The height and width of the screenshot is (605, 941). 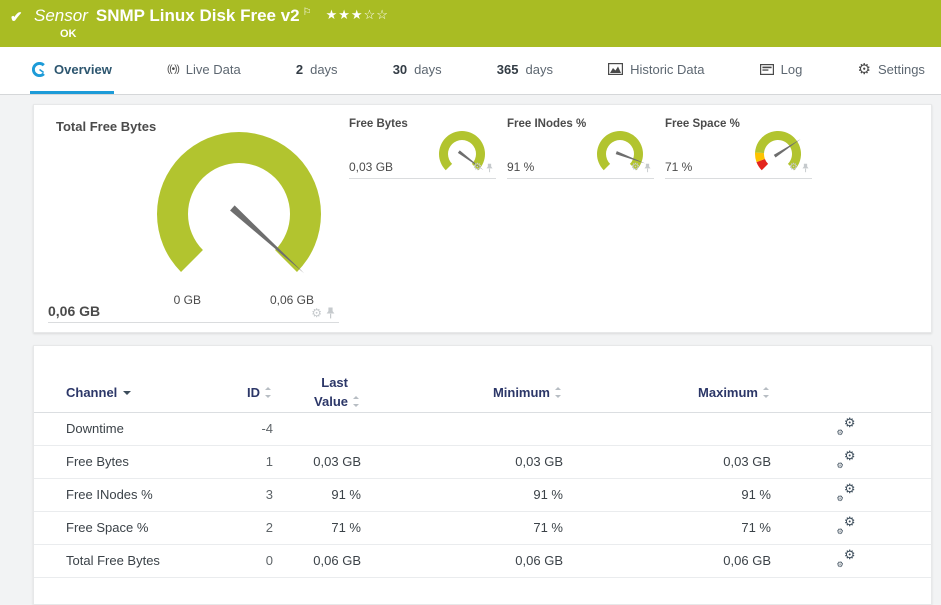 I want to click on column-header-maximum: Maximum, so click(x=667, y=392).